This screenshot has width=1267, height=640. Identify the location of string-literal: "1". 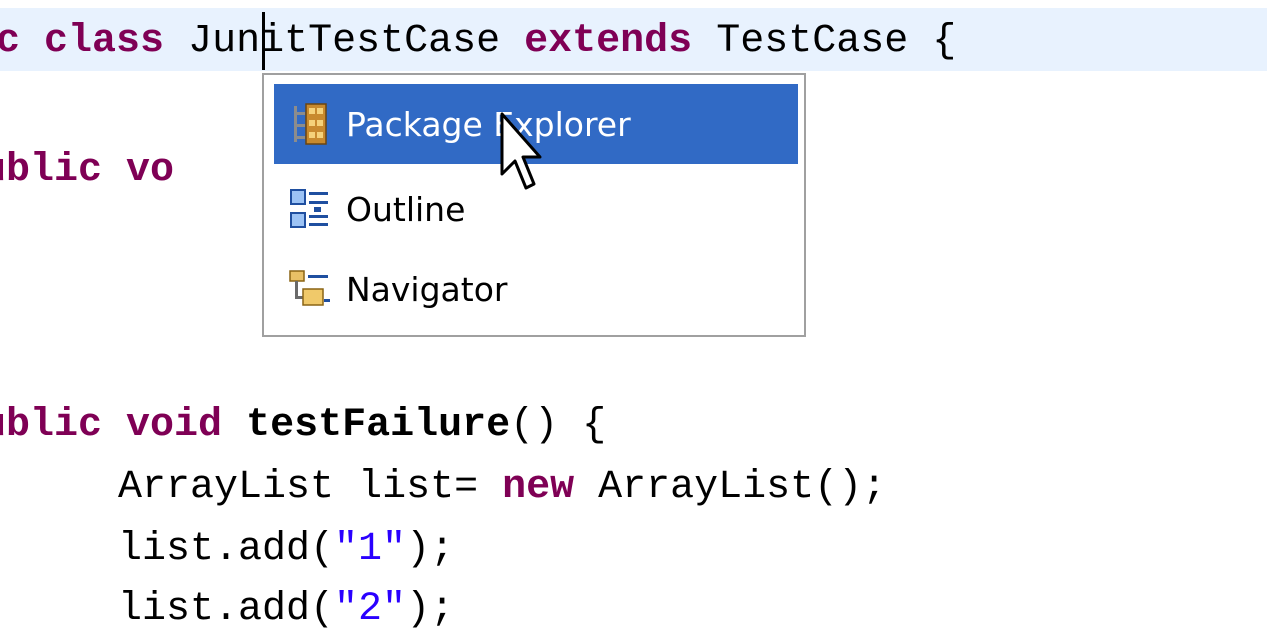
(370, 549).